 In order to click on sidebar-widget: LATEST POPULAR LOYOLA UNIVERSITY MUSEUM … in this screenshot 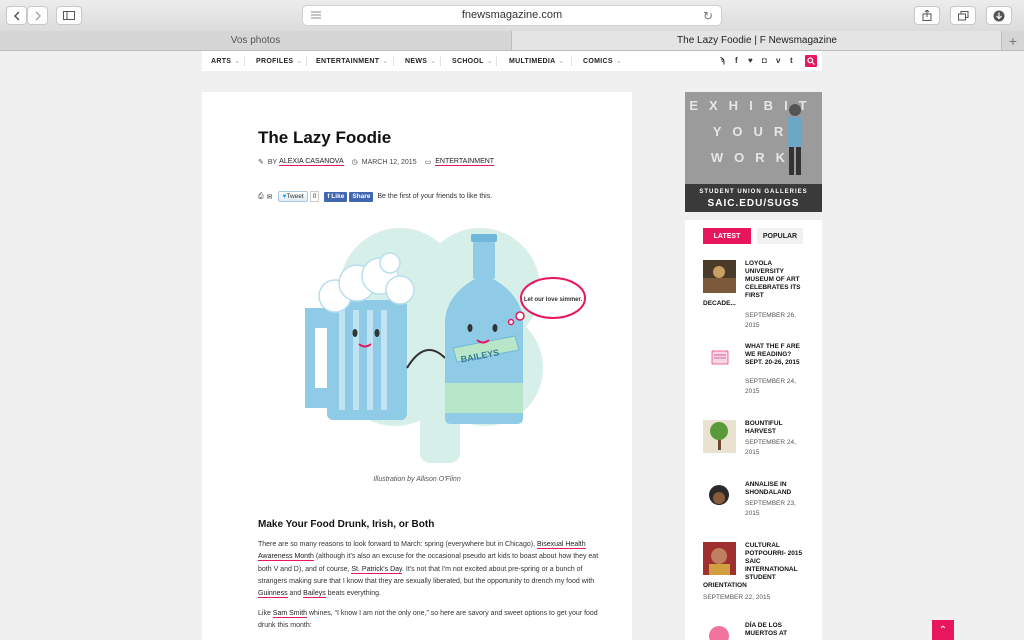, I will do `click(753, 430)`.